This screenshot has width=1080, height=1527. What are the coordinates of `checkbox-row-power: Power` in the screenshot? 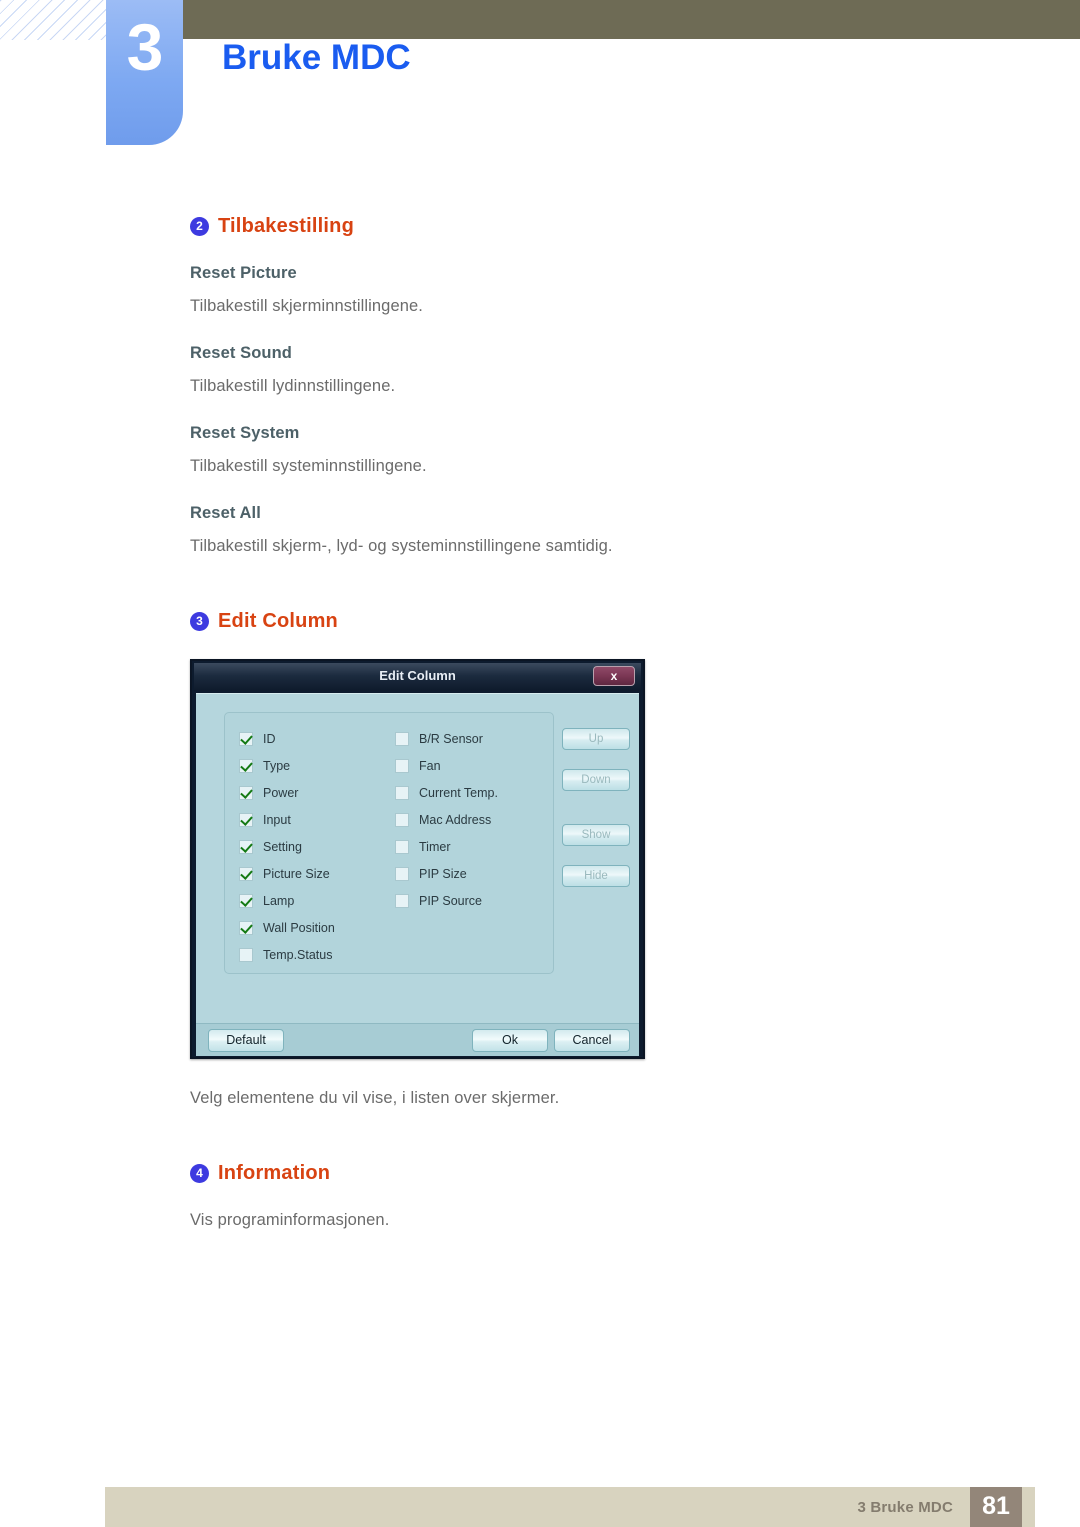 It's located at (314, 792).